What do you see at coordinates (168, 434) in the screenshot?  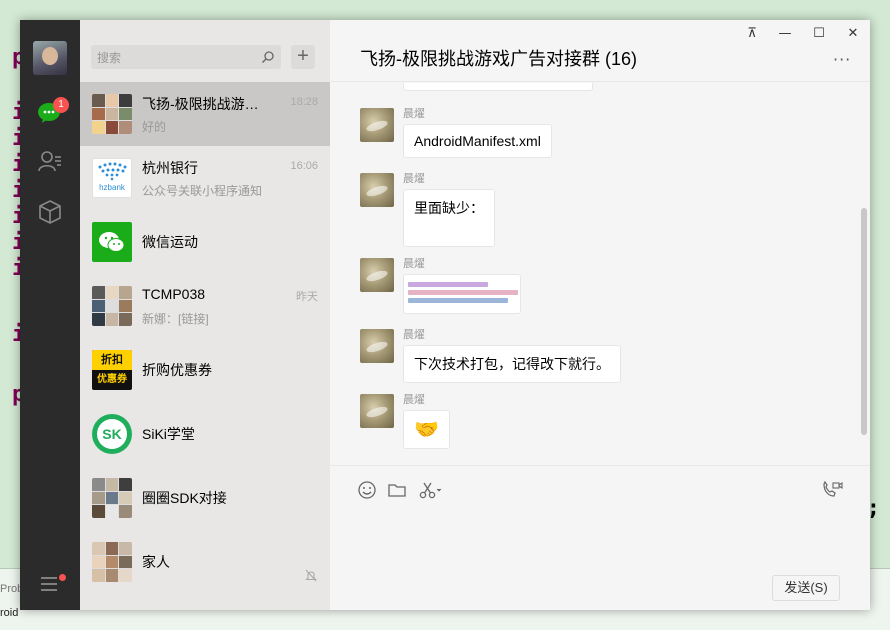 I see `conversation-name: SiKi学堂` at bounding box center [168, 434].